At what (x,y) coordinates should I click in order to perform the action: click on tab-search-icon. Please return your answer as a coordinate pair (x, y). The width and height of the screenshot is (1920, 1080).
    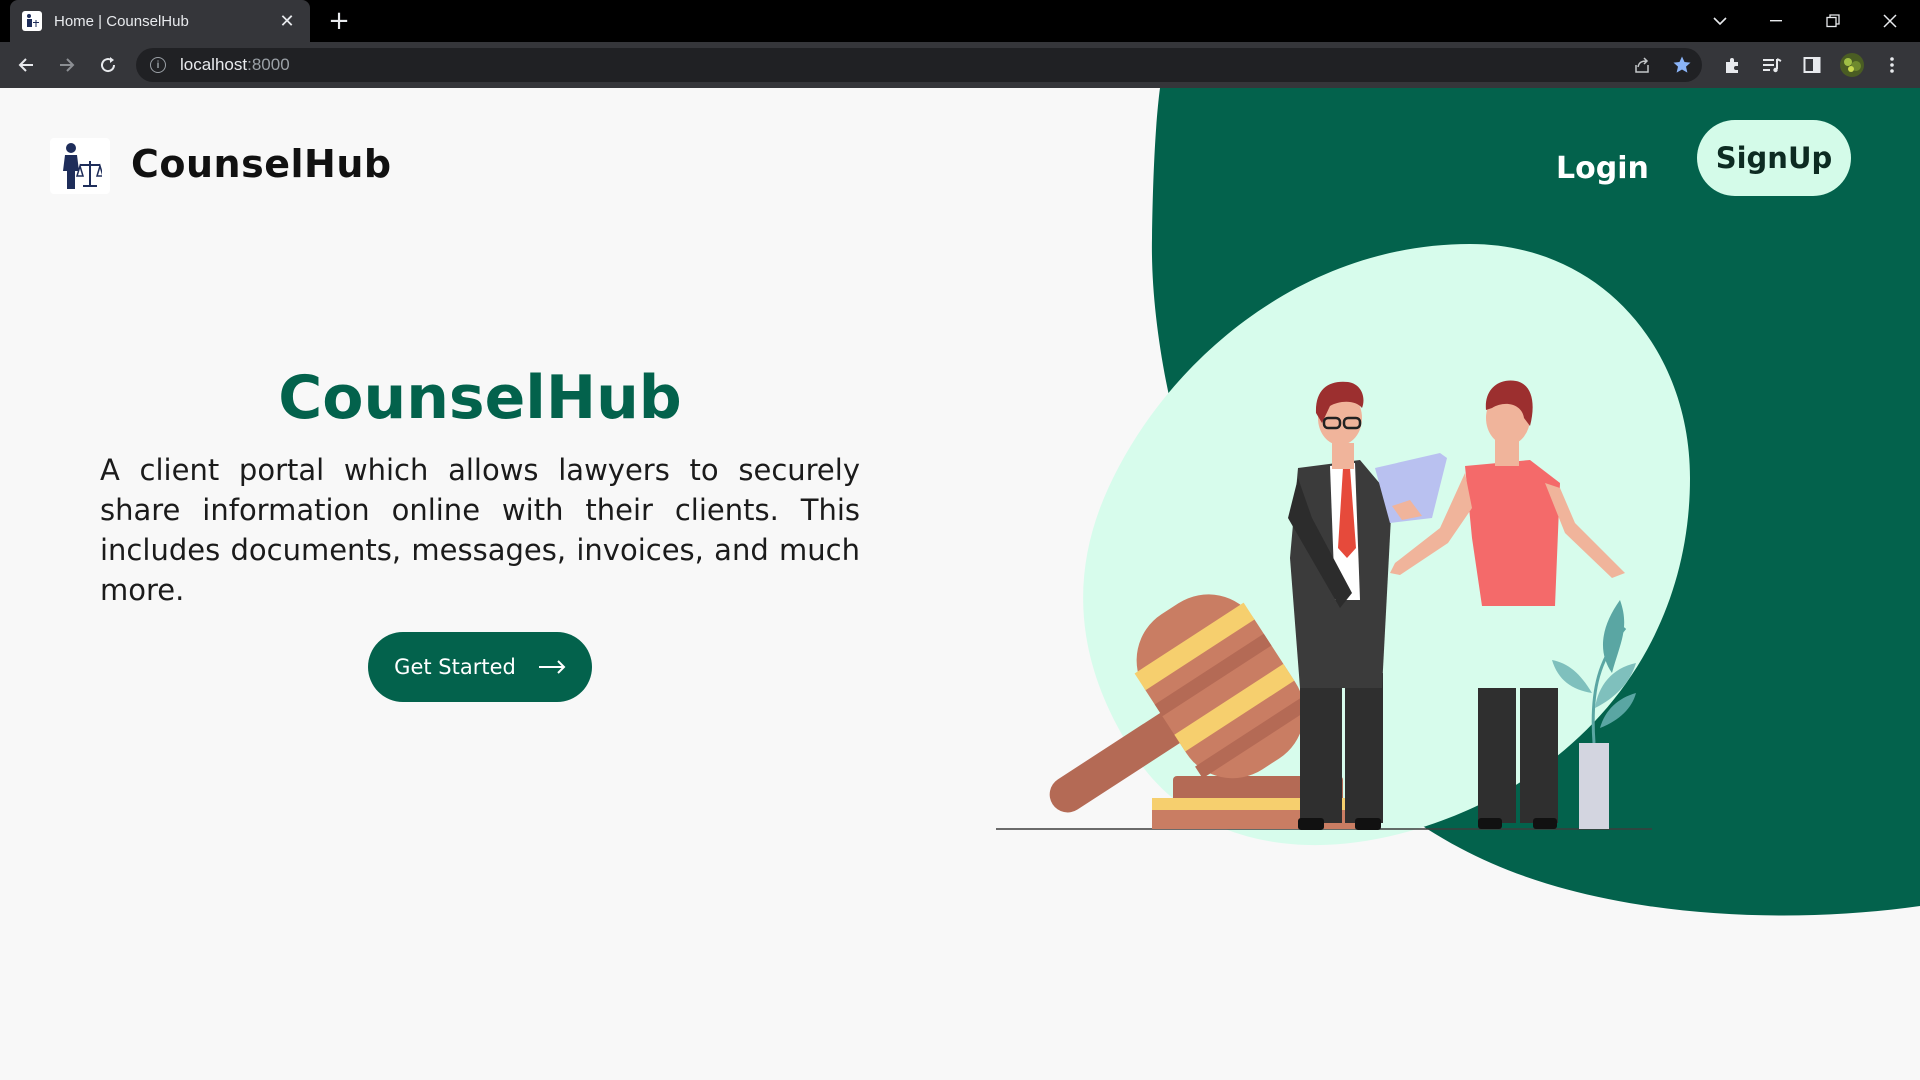
    Looking at the image, I should click on (1720, 21).